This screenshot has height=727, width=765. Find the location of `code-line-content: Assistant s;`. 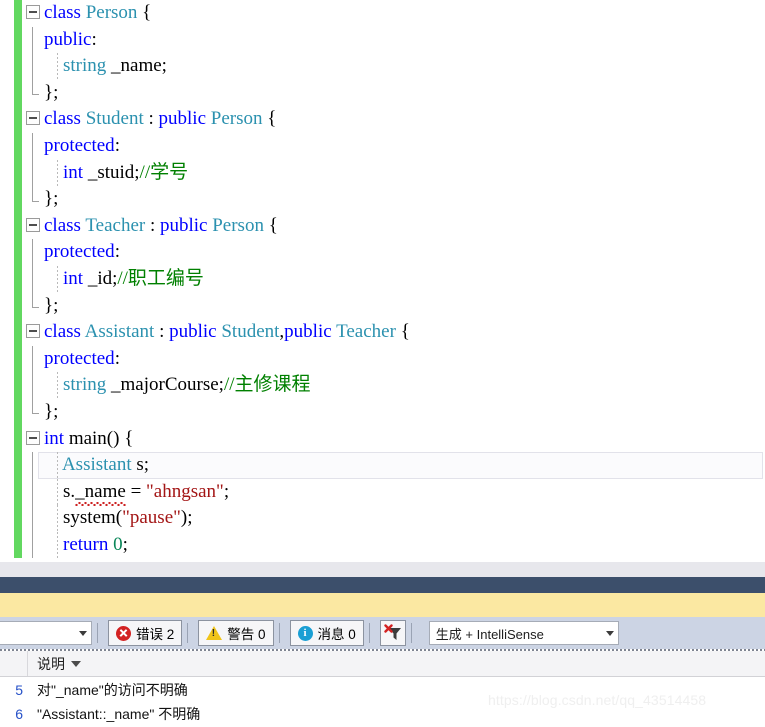

code-line-content: Assistant s; is located at coordinates (404, 465).